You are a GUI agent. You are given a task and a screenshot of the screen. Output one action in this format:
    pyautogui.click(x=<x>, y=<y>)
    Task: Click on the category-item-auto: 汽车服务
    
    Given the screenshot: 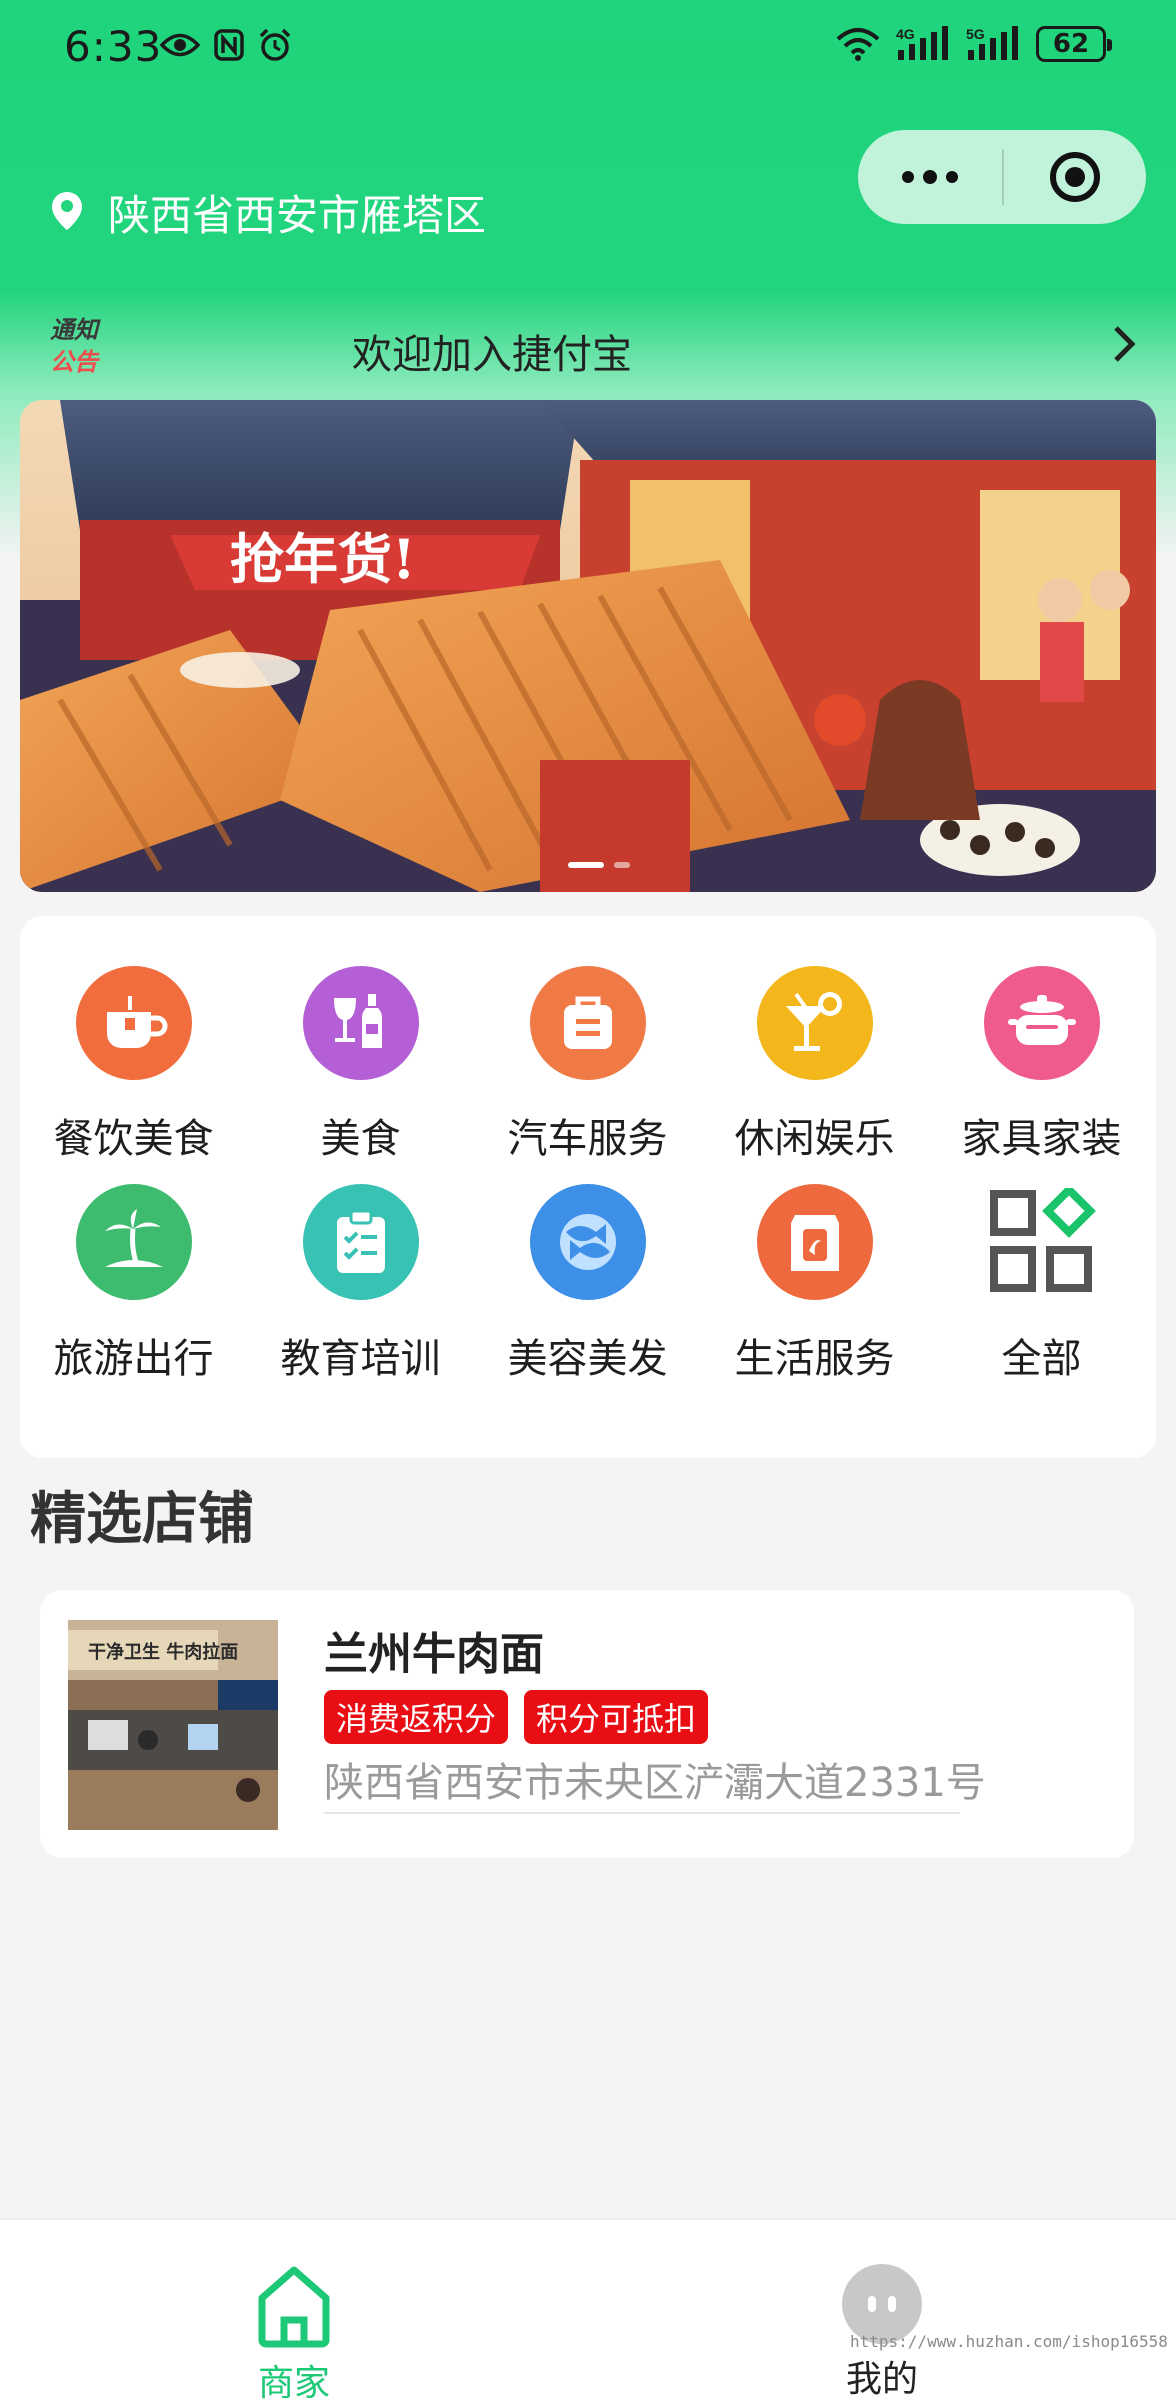 What is the action you would take?
    pyautogui.click(x=587, y=1040)
    